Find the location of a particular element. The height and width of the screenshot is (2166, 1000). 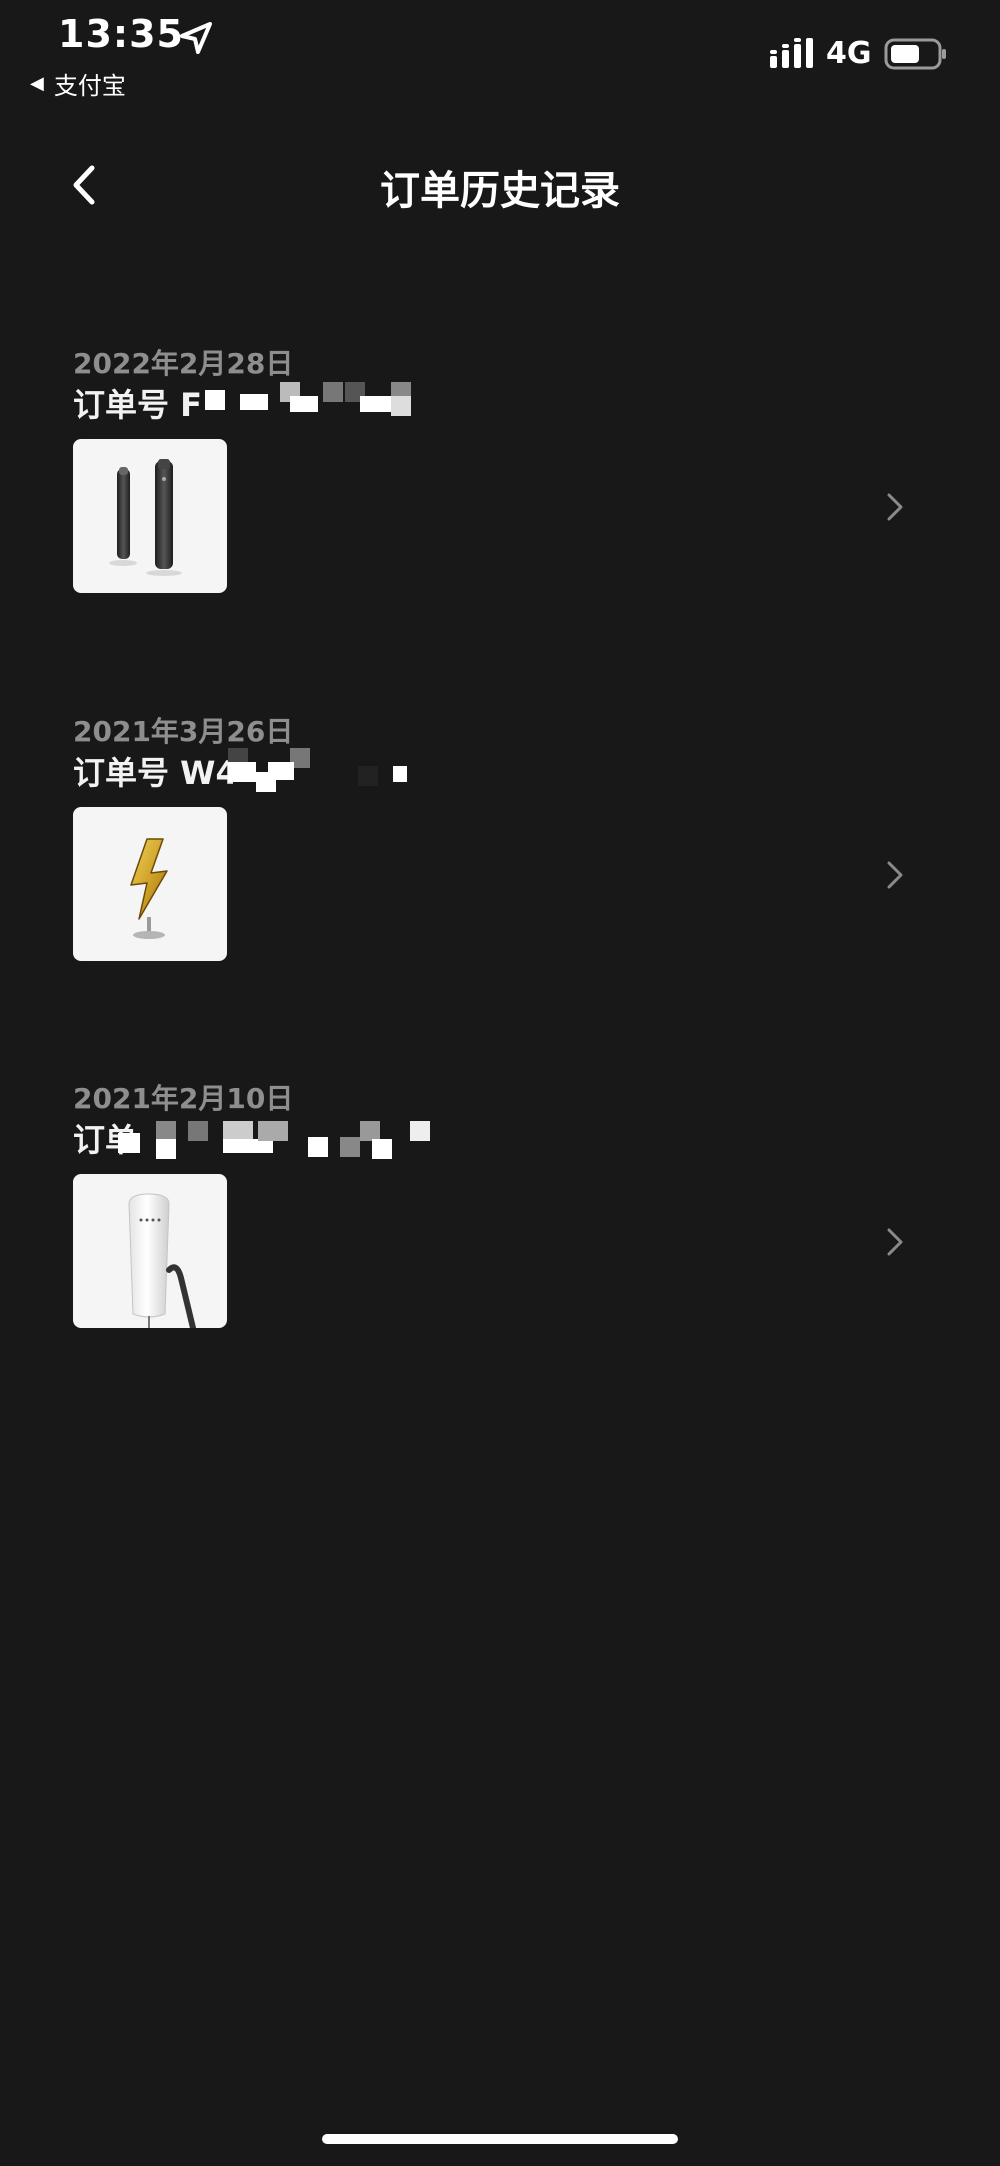

signal-bars-icon is located at coordinates (791, 53).